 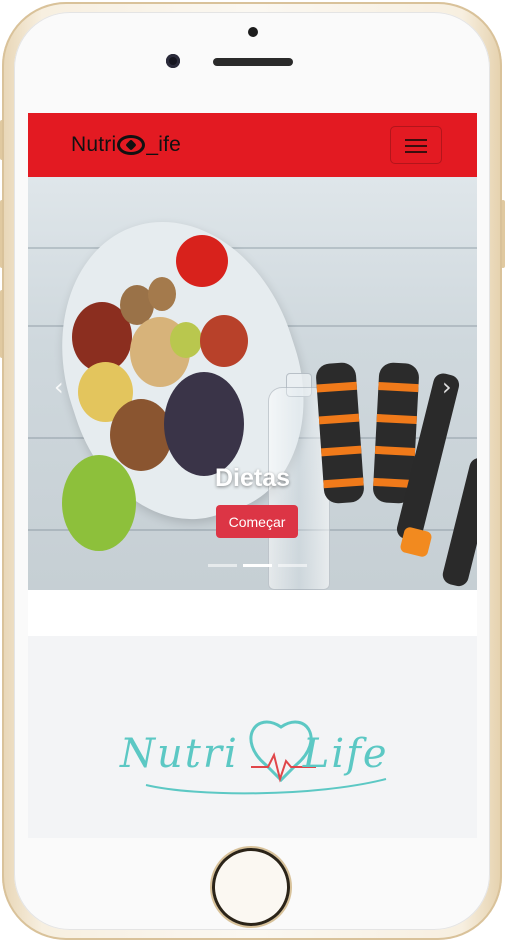 What do you see at coordinates (164, 144) in the screenshot?
I see `brand-text-suffix: _ife` at bounding box center [164, 144].